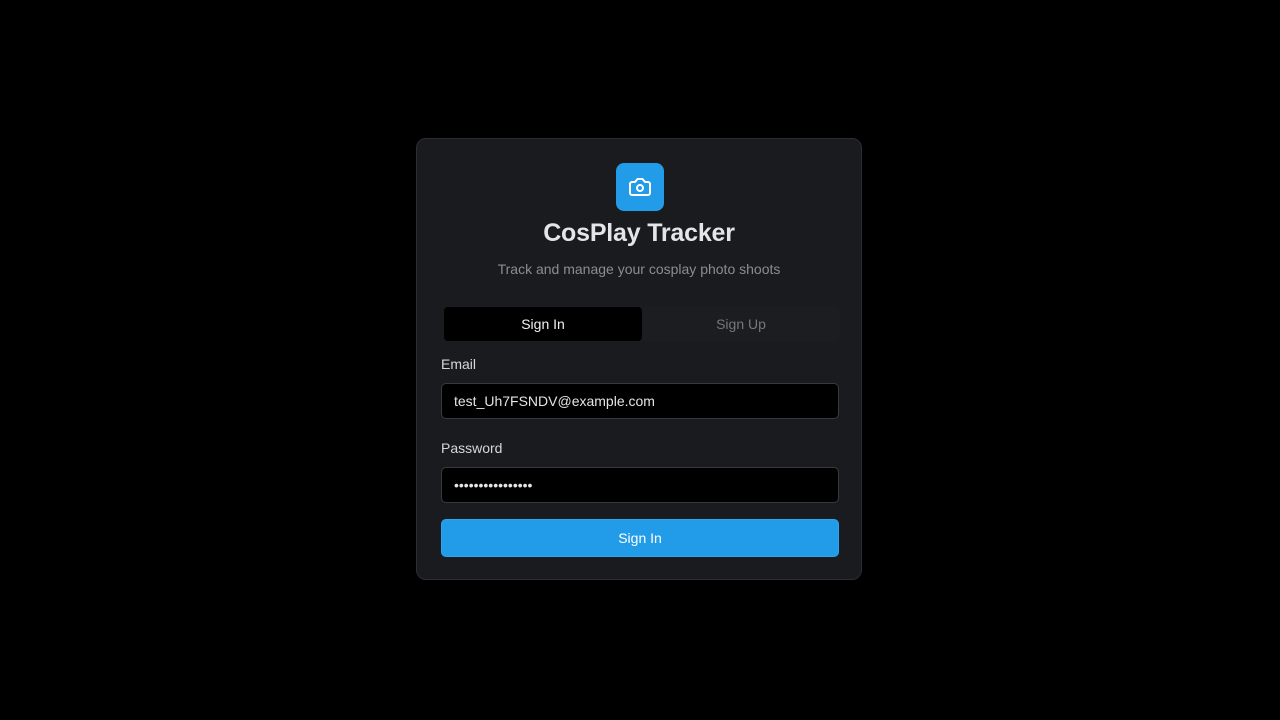 The image size is (1280, 720). Describe the element at coordinates (741, 324) in the screenshot. I see `tab-sign-up: Sign Up` at that location.